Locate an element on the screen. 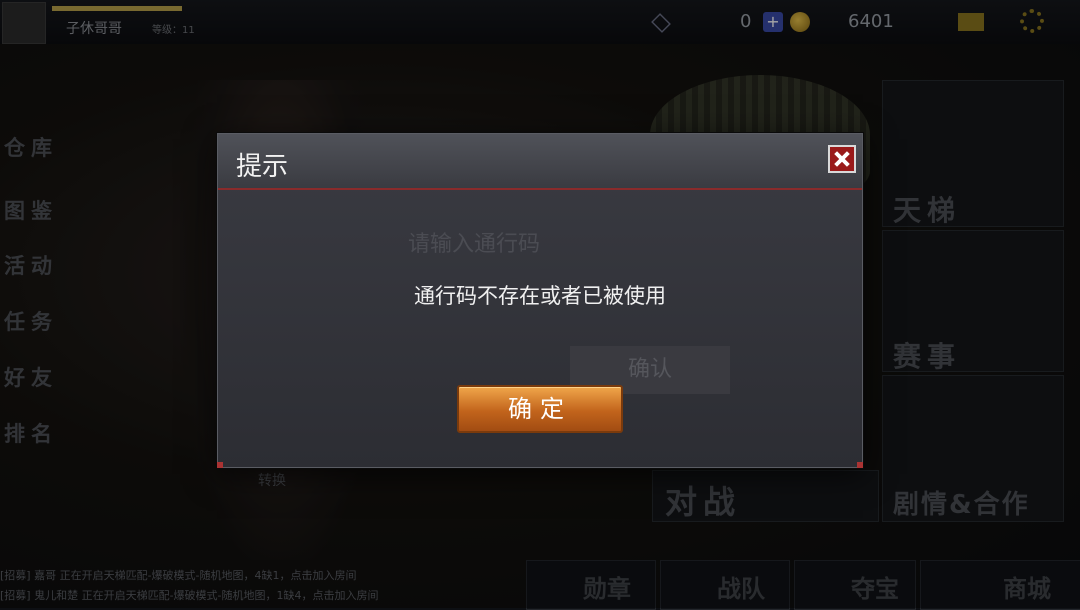 This screenshot has height=610, width=1080. close-button is located at coordinates (842, 159).